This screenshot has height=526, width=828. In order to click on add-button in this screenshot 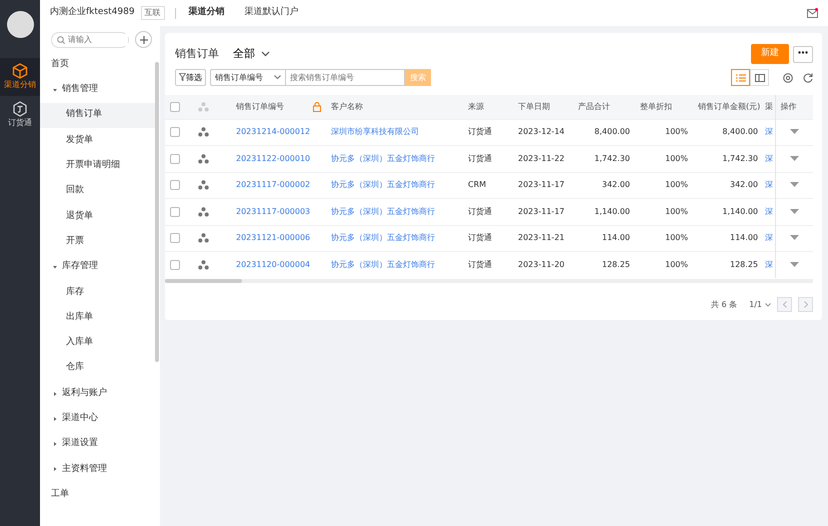, I will do `click(143, 39)`.